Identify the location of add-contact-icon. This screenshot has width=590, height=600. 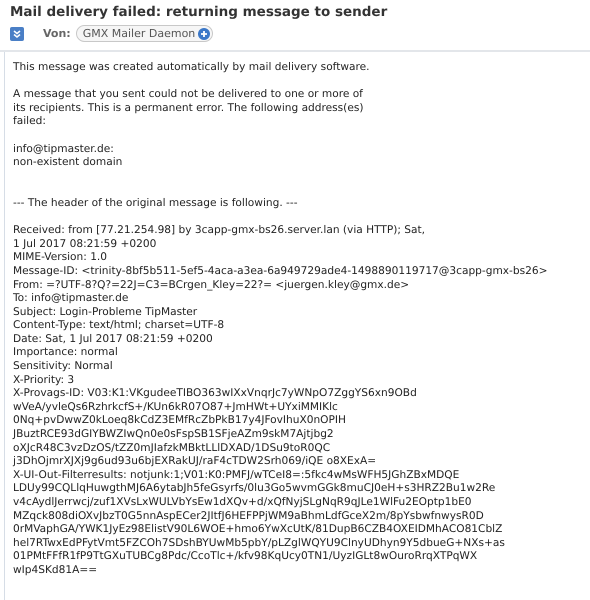
(204, 34).